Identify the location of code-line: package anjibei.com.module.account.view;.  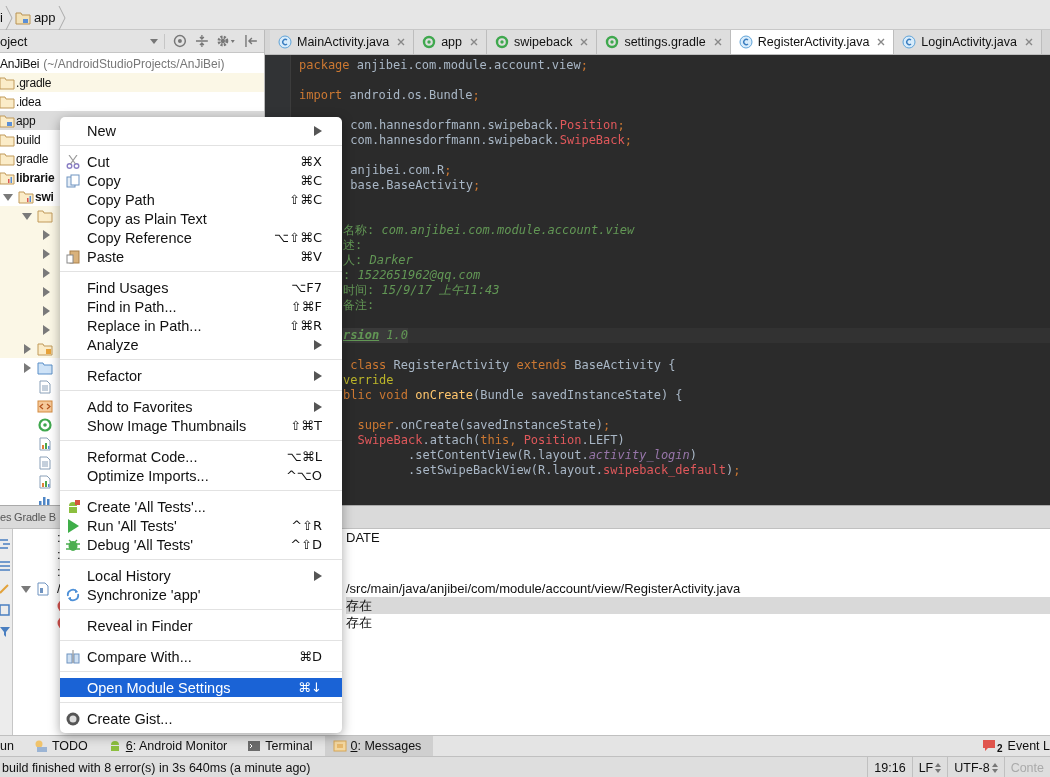
(443, 65).